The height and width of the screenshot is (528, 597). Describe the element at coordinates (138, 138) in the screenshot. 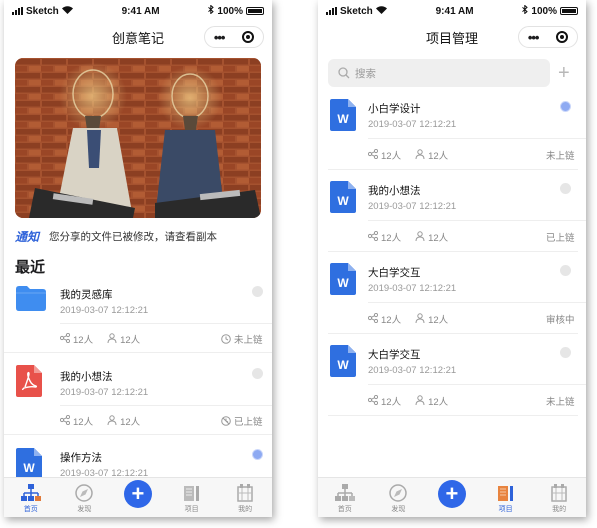

I see `banner-image` at that location.